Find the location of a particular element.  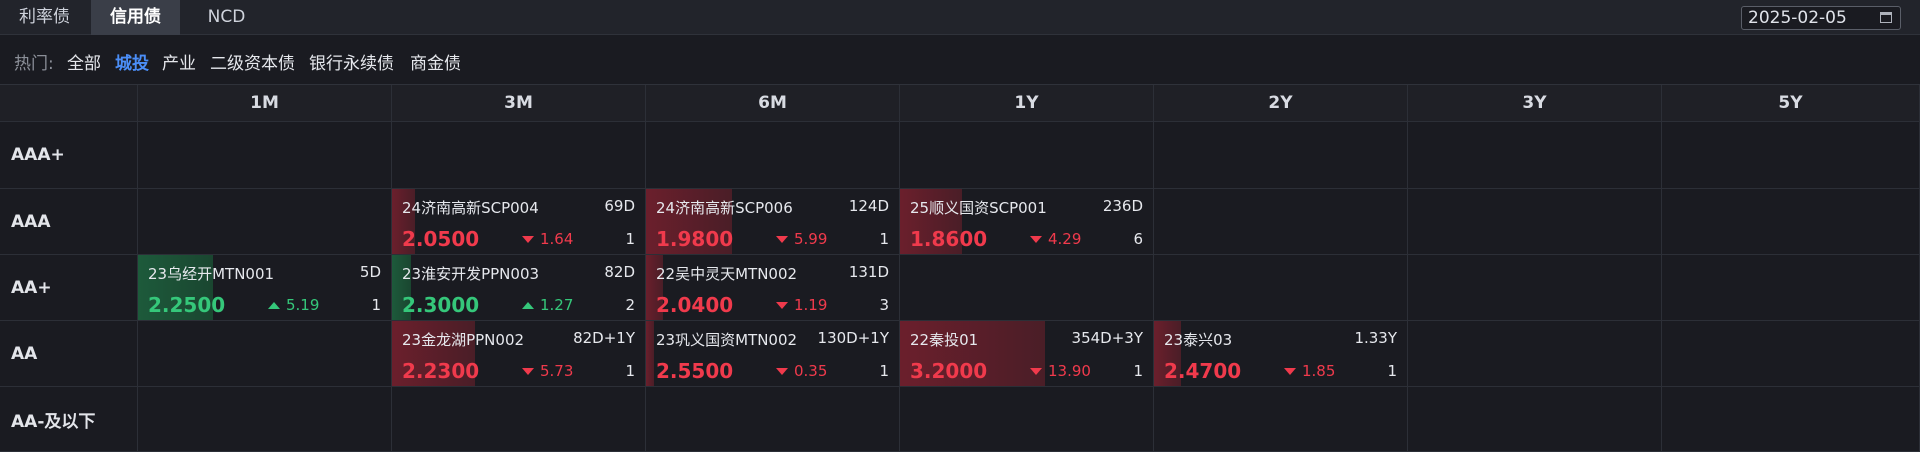

bond-yield: 2.2500 is located at coordinates (187, 305).